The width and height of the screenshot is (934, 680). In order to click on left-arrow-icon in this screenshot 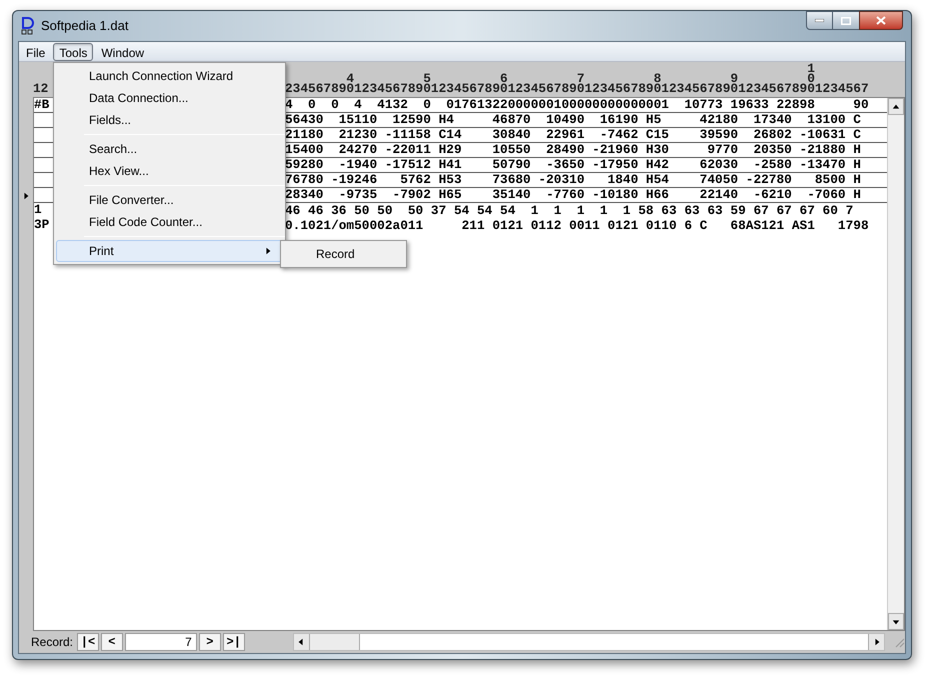, I will do `click(301, 642)`.